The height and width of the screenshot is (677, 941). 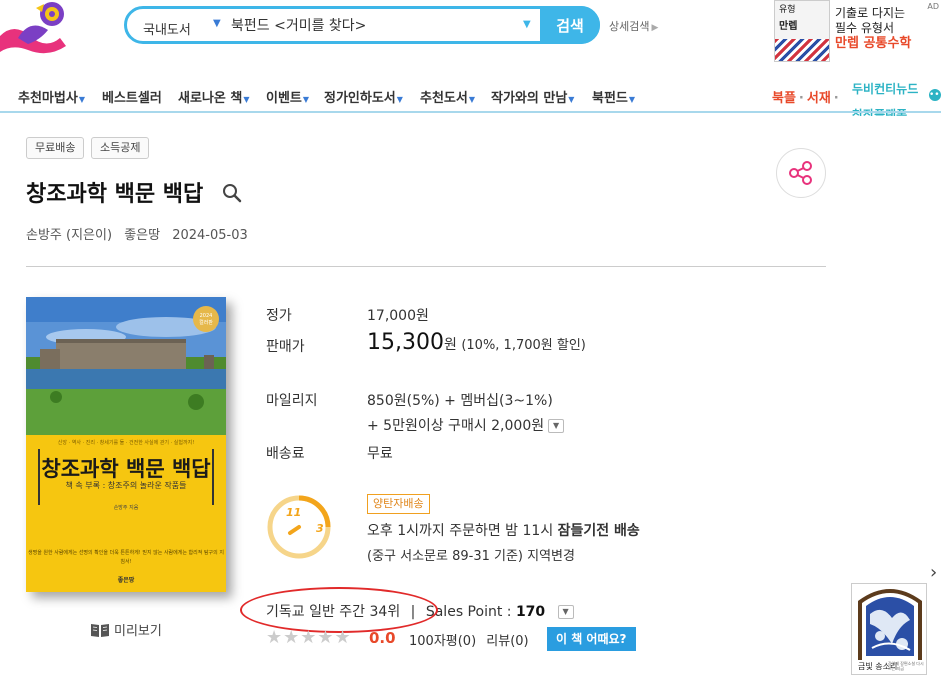 I want to click on clock-icon: 11 3, so click(x=299, y=527).